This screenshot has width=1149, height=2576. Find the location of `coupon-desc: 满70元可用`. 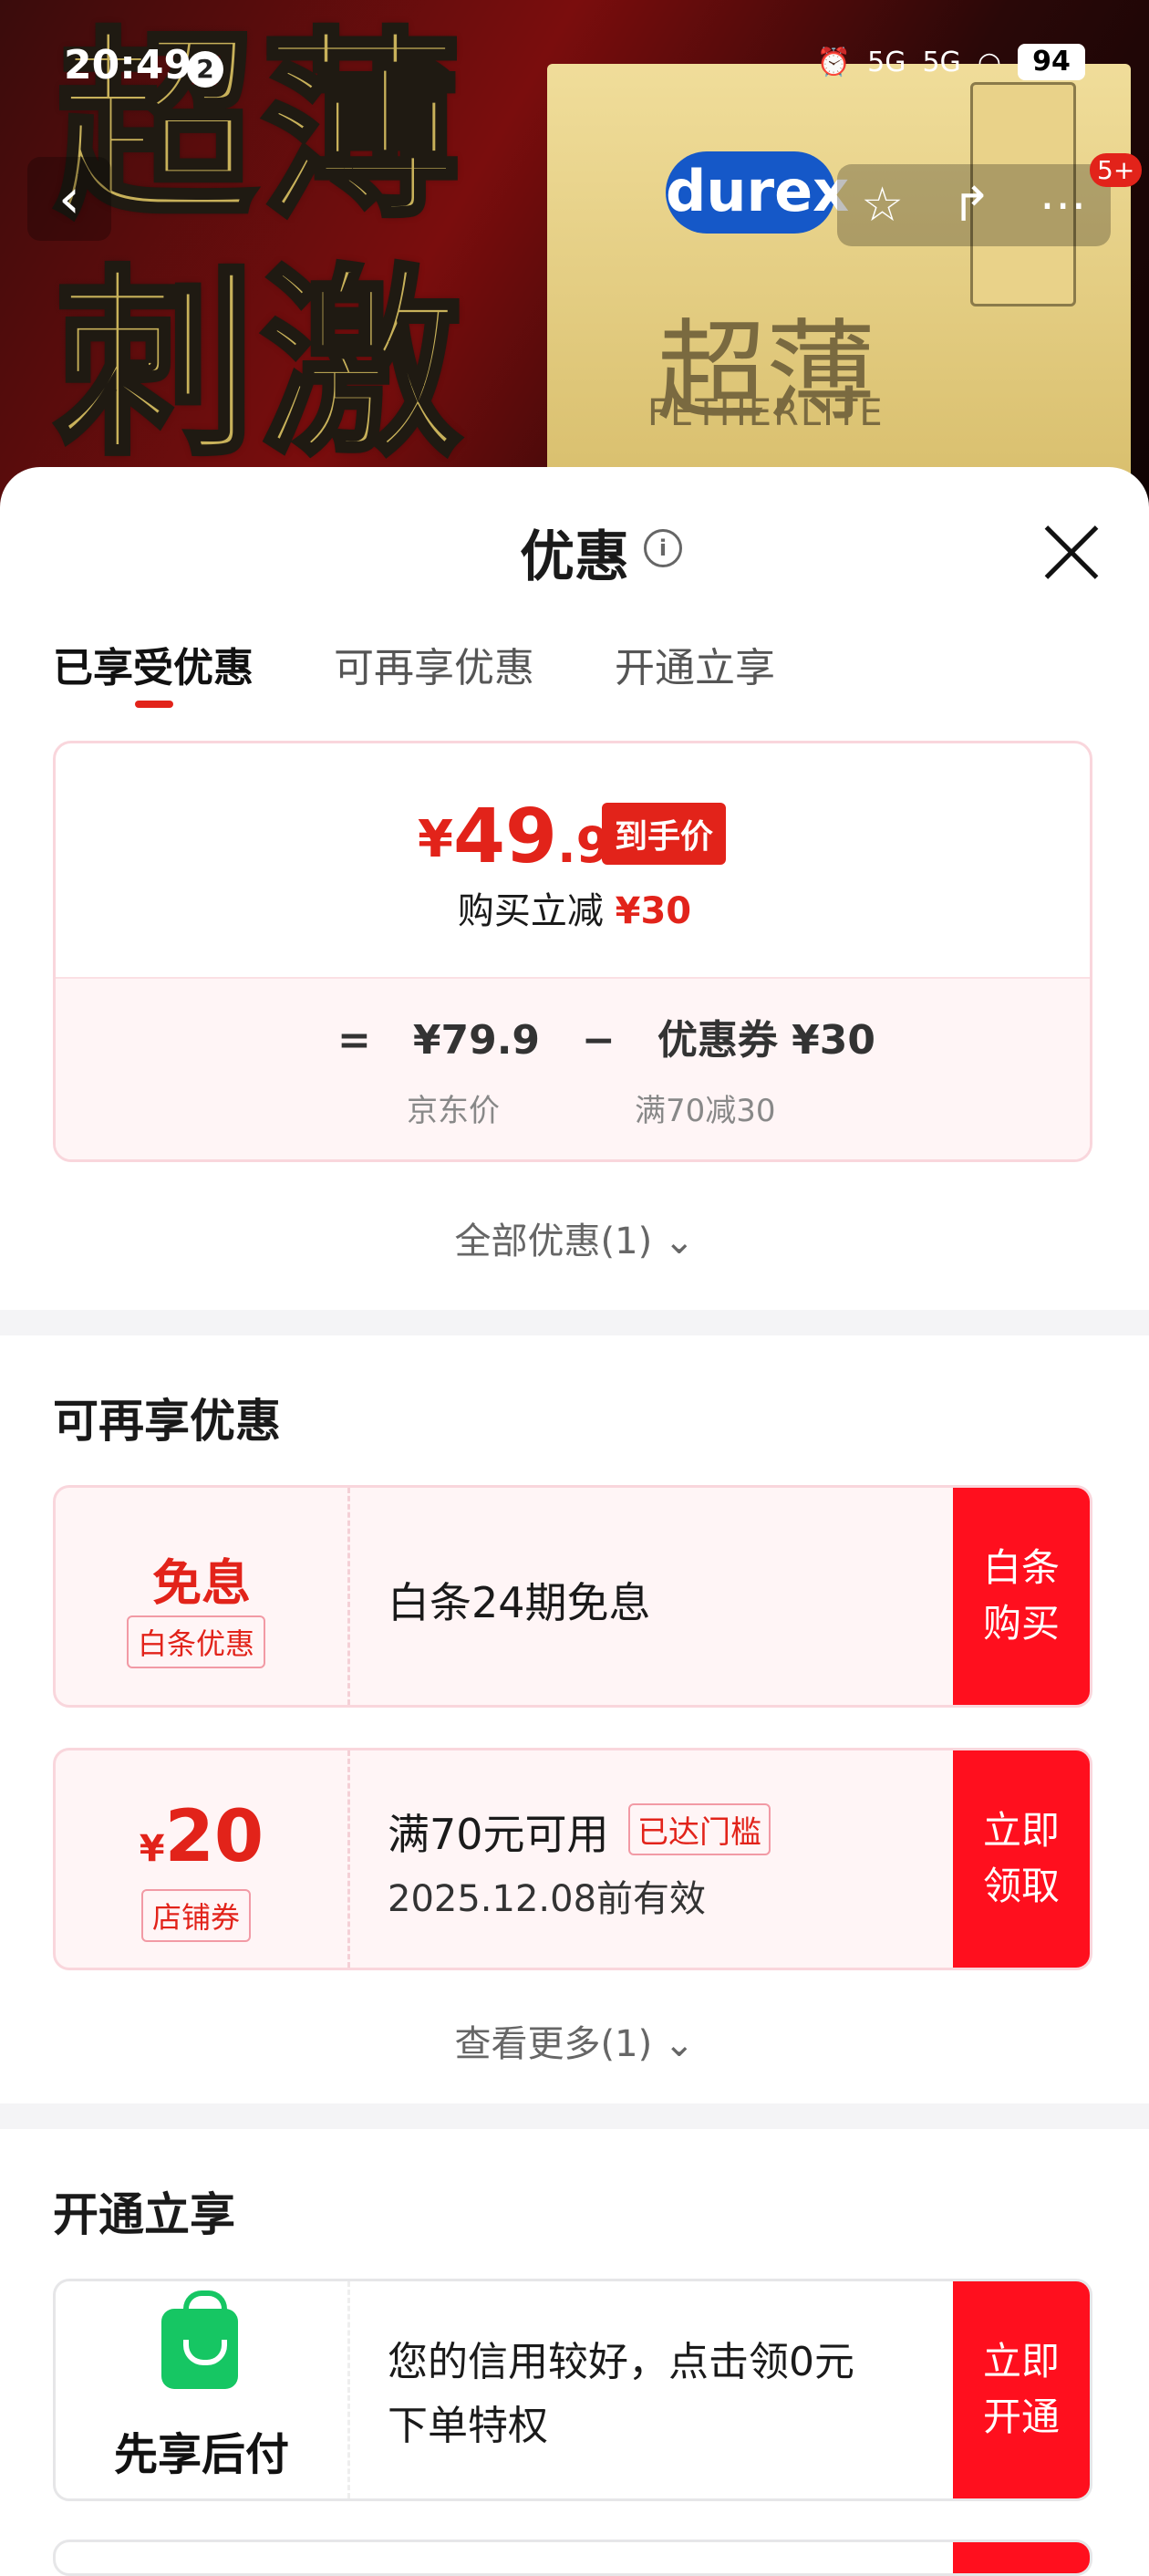

coupon-desc: 满70元可用 is located at coordinates (498, 1834).